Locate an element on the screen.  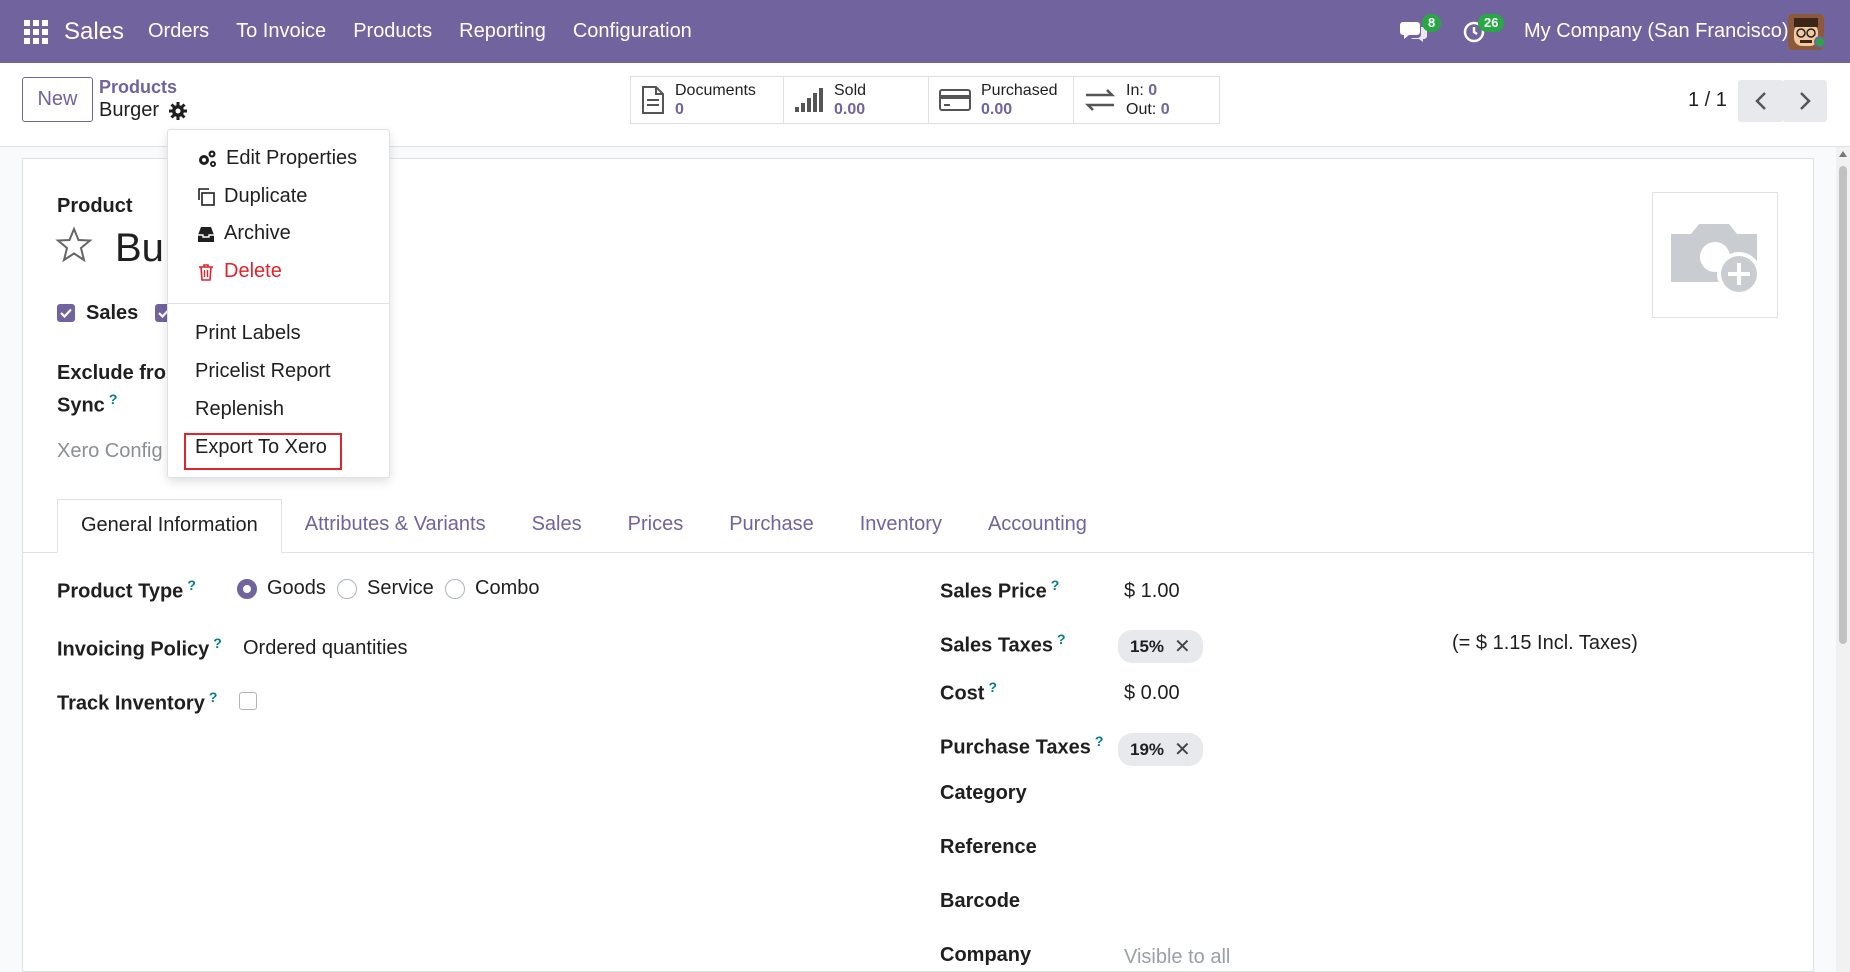
product-name-field: Bu is located at coordinates (139, 248).